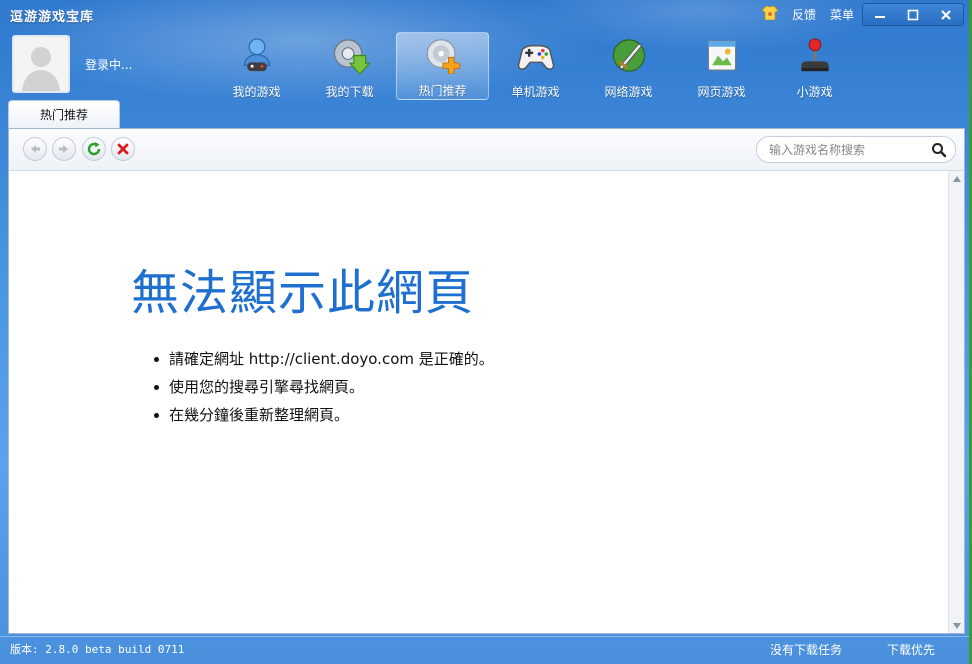 The width and height of the screenshot is (972, 664). Describe the element at coordinates (535, 92) in the screenshot. I see `nav-label: 单机游戏` at that location.